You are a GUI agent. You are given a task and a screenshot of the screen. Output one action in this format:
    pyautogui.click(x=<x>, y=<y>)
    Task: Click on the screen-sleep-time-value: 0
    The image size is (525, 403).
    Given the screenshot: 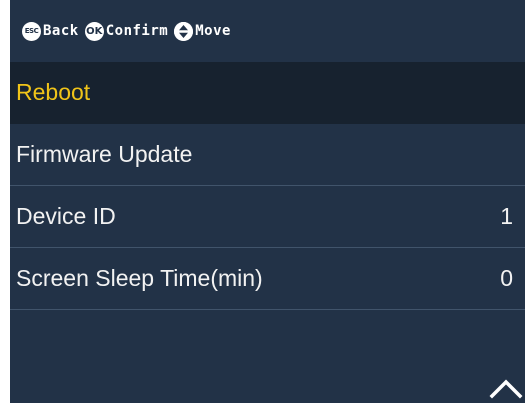 What is the action you would take?
    pyautogui.click(x=506, y=278)
    